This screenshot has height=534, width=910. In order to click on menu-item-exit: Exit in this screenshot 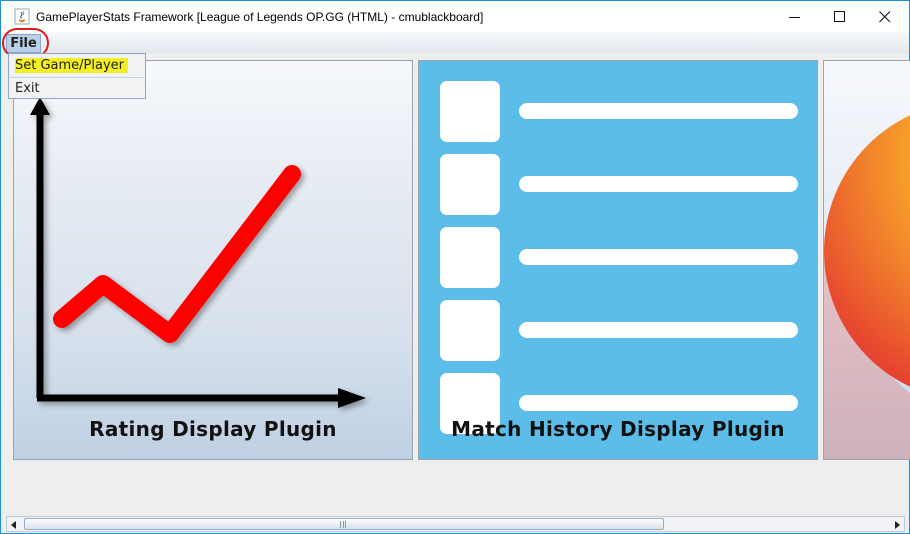, I will do `click(77, 89)`.